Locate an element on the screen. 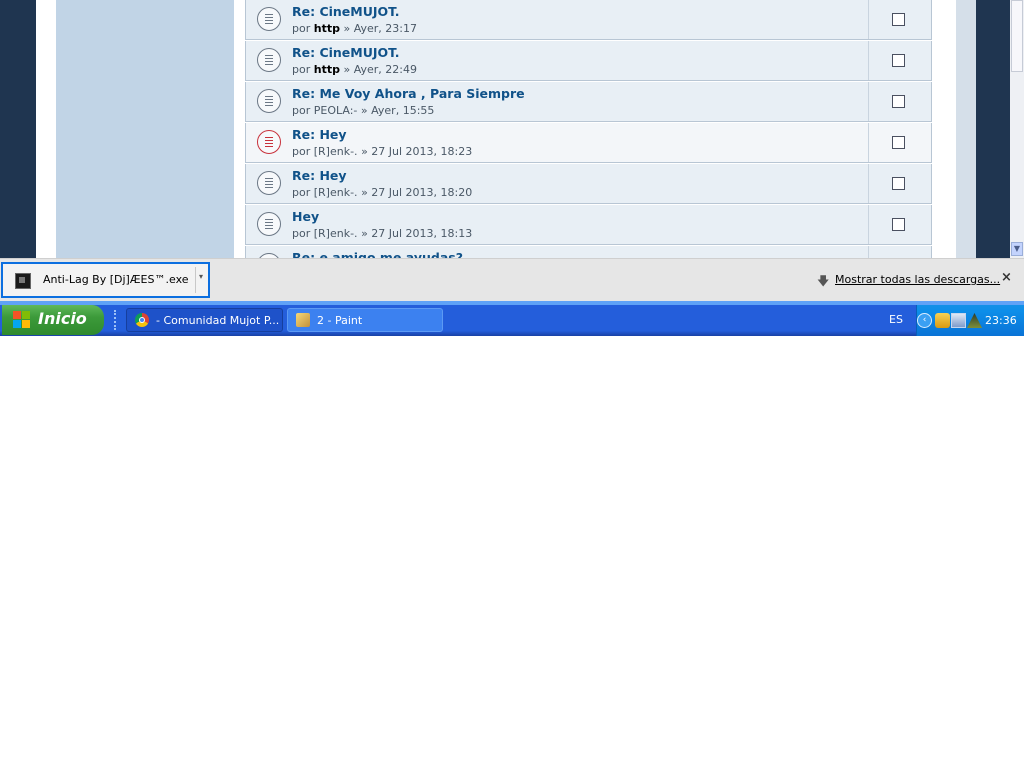 The image size is (1024, 768). vertical-scrollbar: ▼ is located at coordinates (1017, 129).